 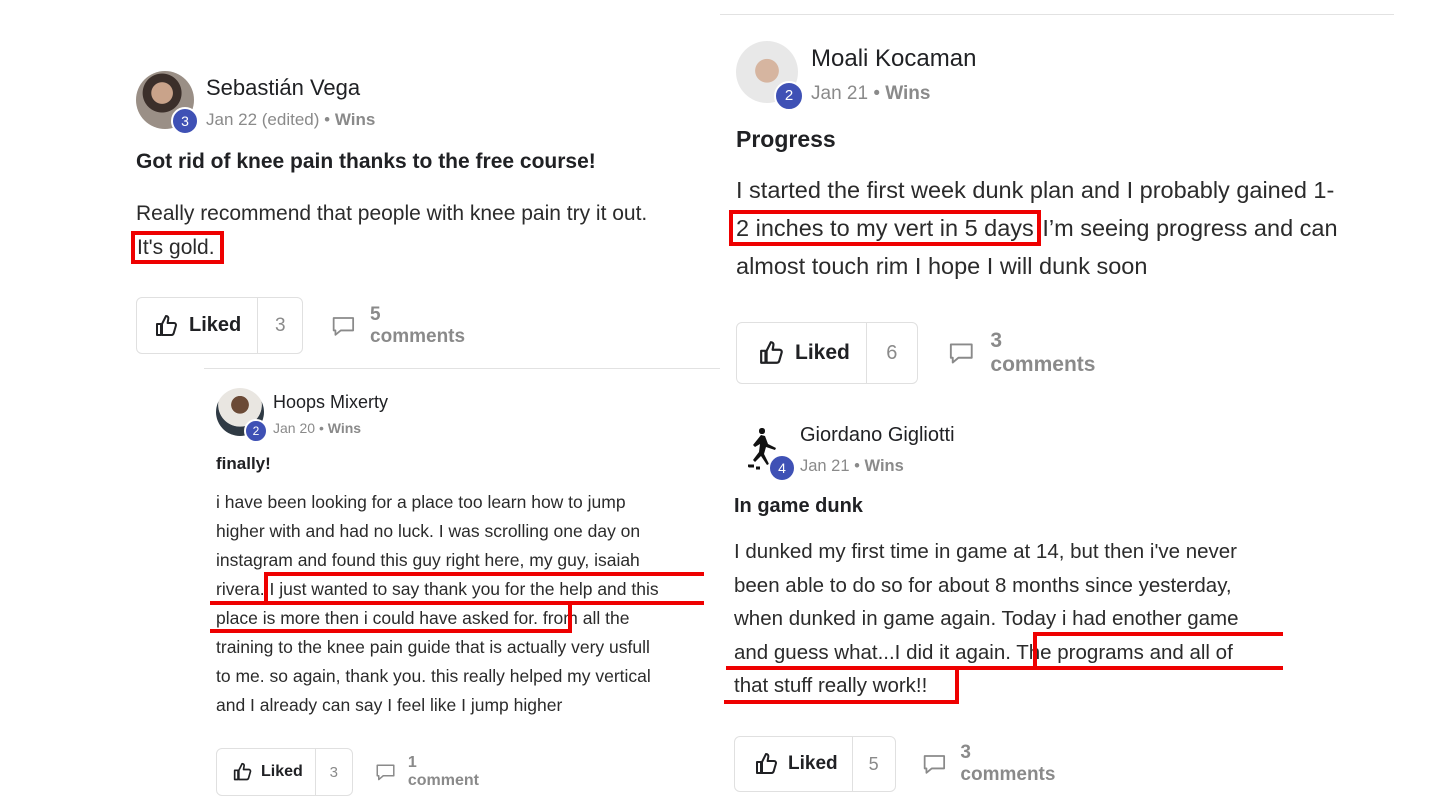 I want to click on author-name: Hoops Mixerty, so click(x=330, y=402).